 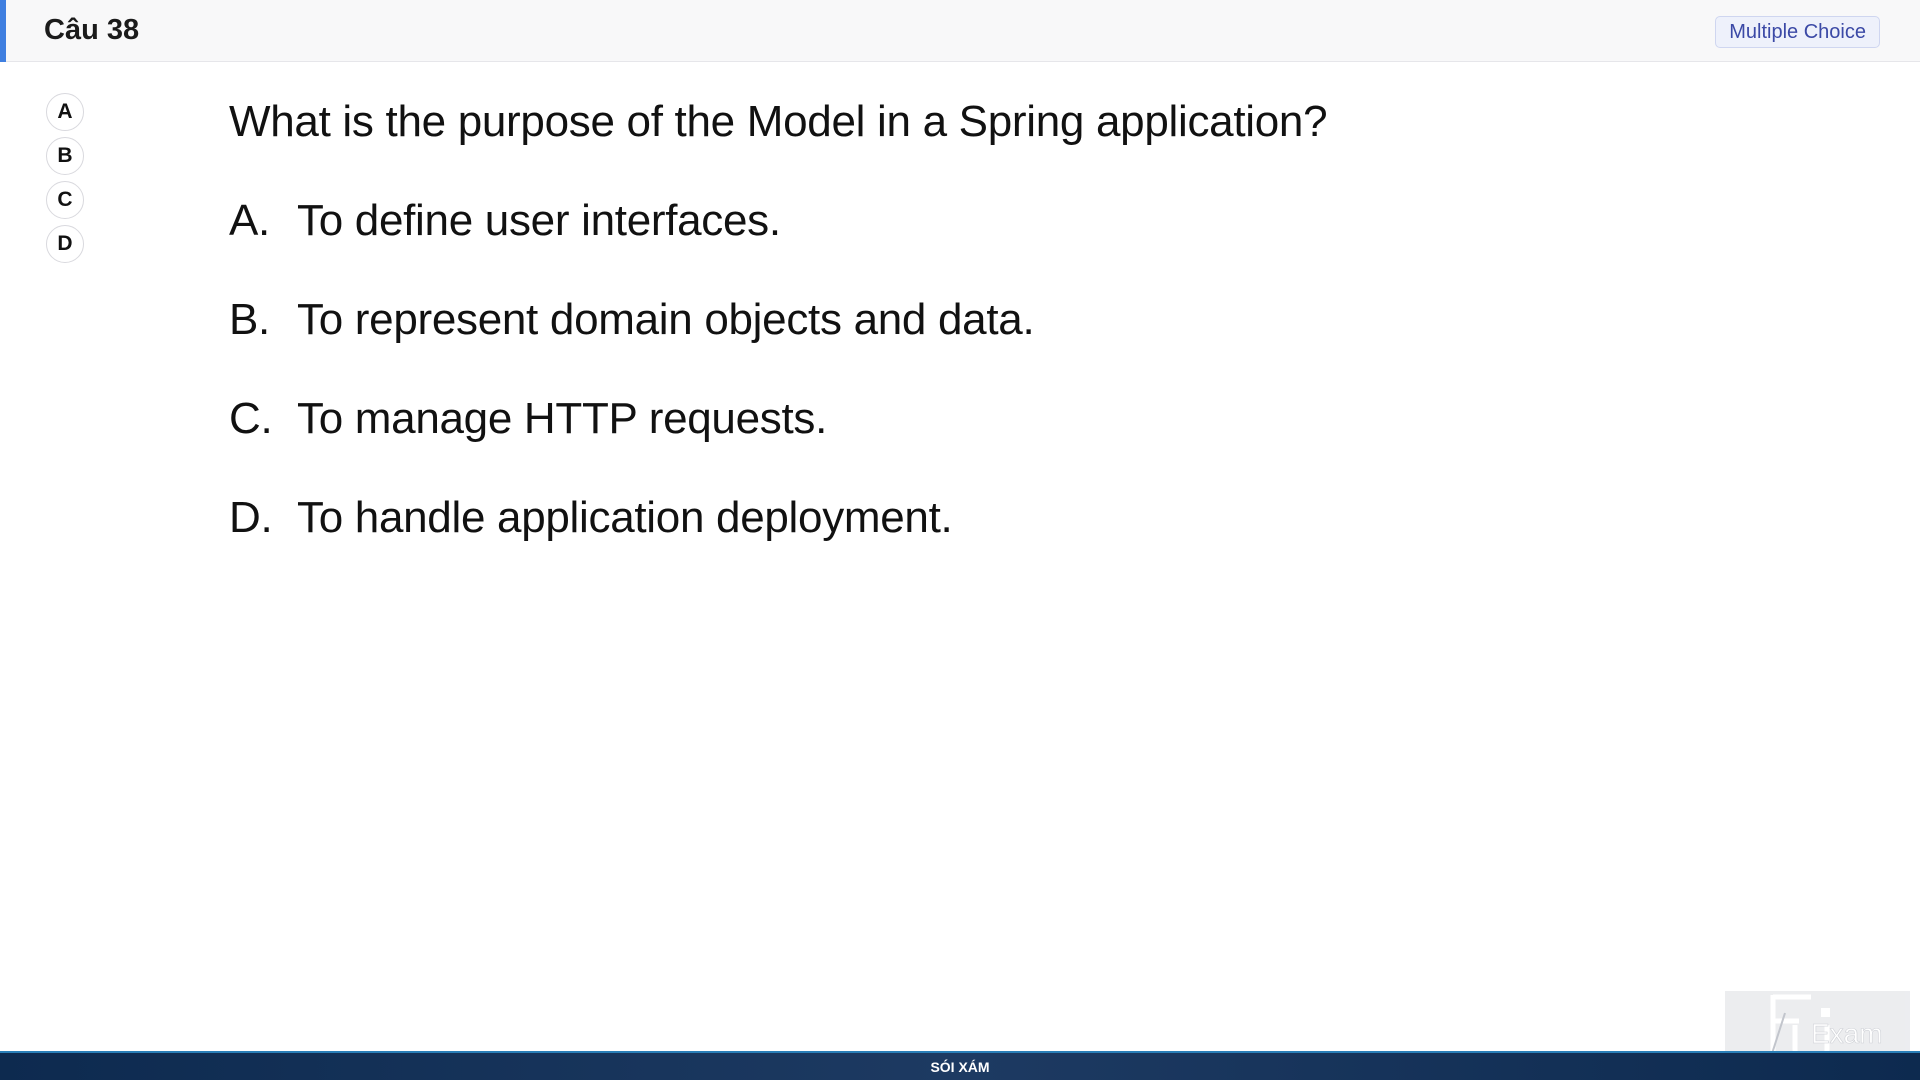 What do you see at coordinates (92, 30) in the screenshot?
I see `question-title: Câu 38` at bounding box center [92, 30].